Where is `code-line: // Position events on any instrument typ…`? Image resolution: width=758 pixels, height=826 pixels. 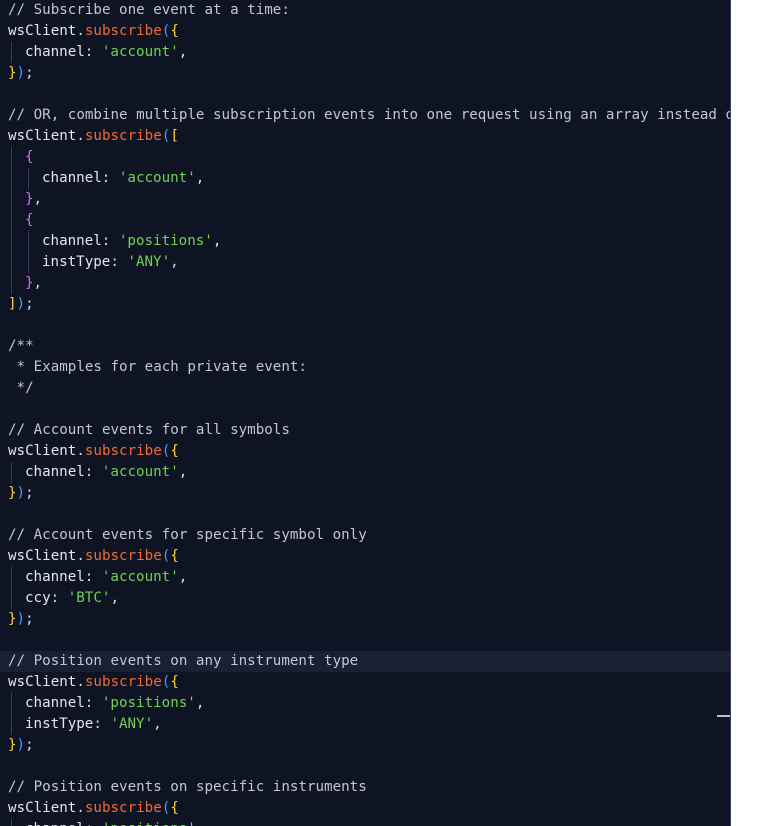
code-line: // Position events on any instrument typ… is located at coordinates (365, 661).